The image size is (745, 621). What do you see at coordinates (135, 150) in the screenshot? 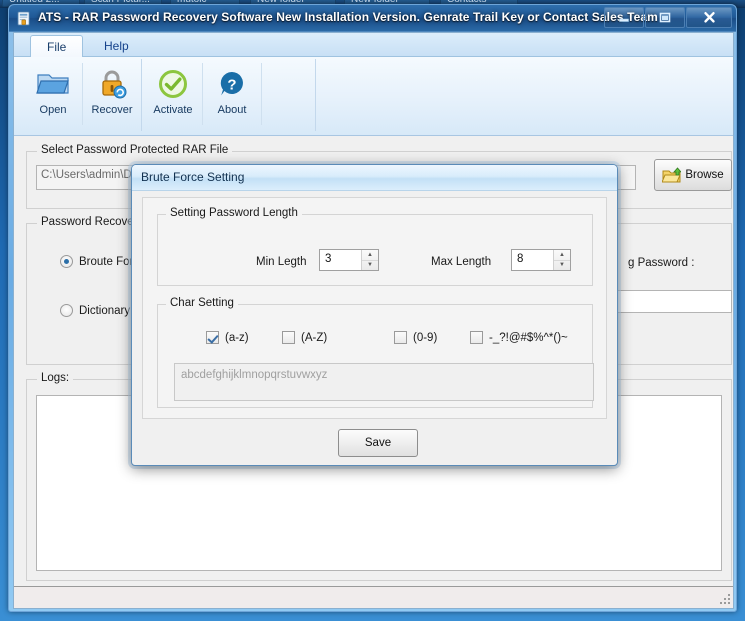
I see `select-file-group-title: Select Password Protected RAR File` at bounding box center [135, 150].